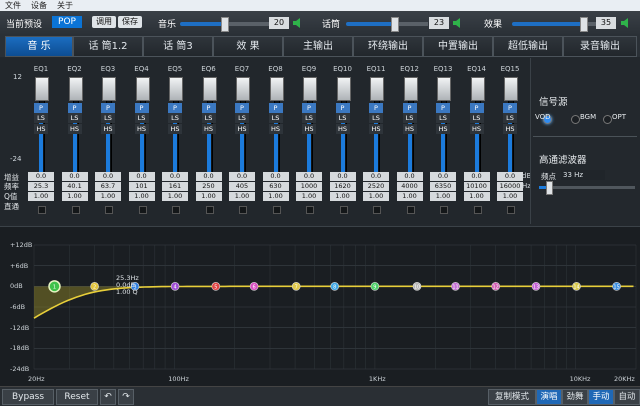 Image resolution: width=640 pixels, height=406 pixels. What do you see at coordinates (208, 186) in the screenshot?
I see `eq-freq-value: 250` at bounding box center [208, 186].